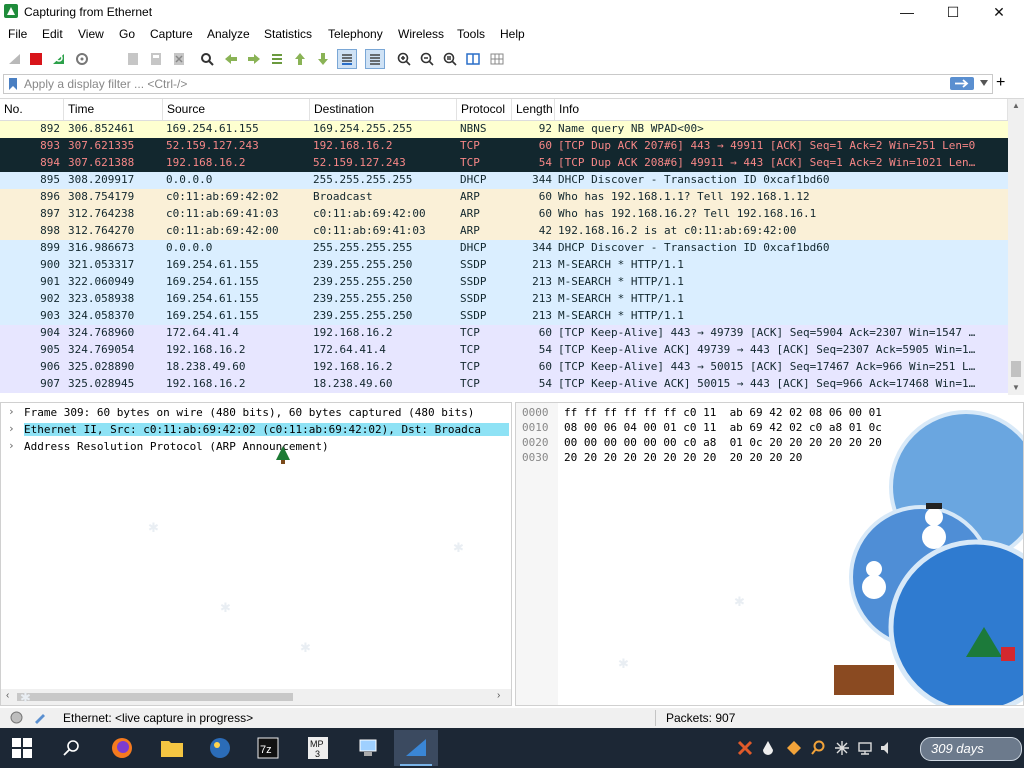  I want to click on menu-statistics: Statistics, so click(288, 34).